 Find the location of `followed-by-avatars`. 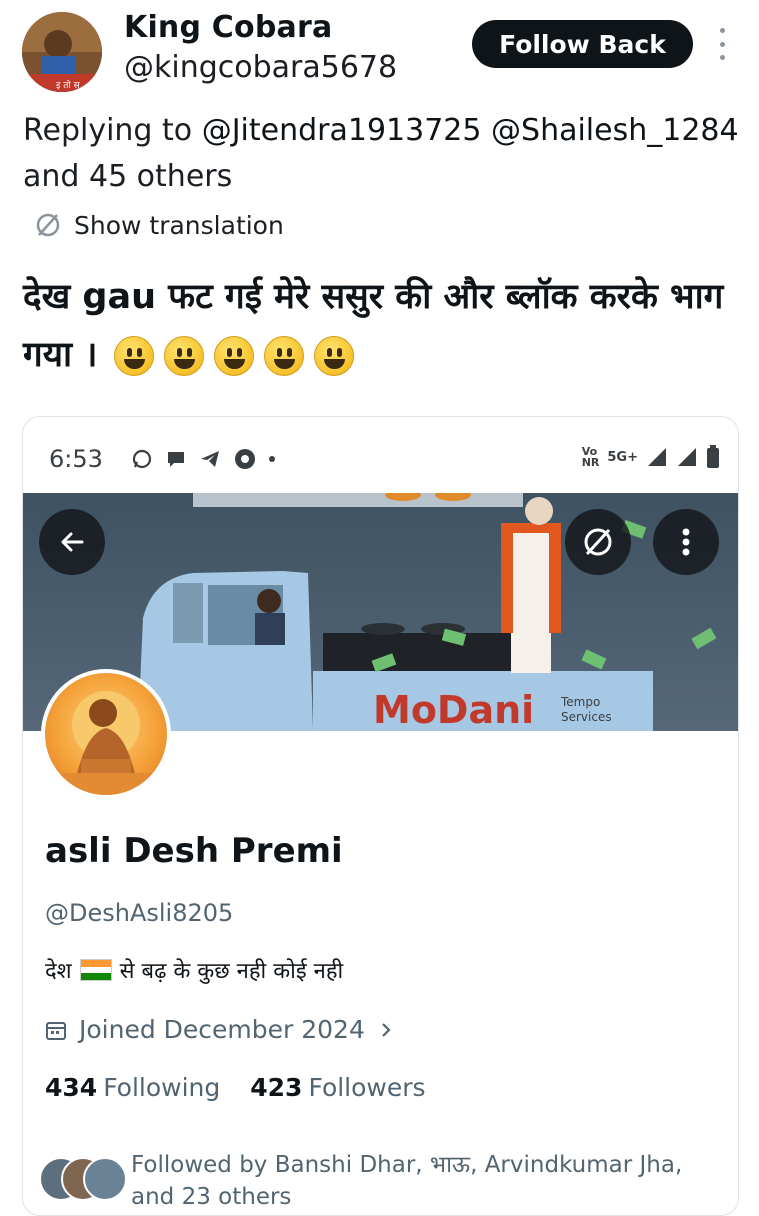

followed-by-avatars is located at coordinates (84, 1179).